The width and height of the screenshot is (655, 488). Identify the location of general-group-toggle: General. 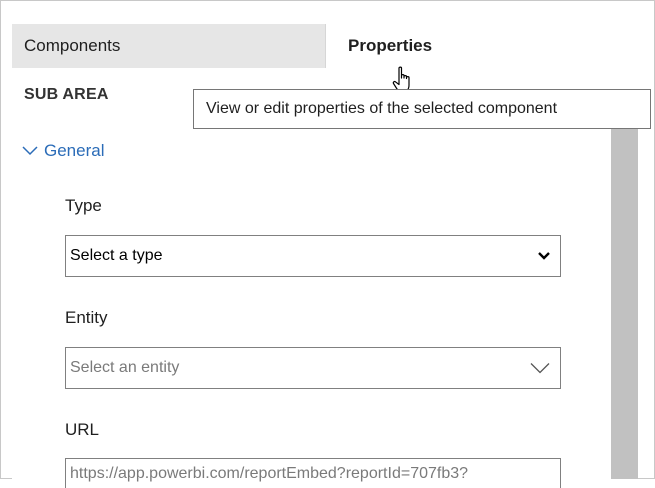
(63, 151).